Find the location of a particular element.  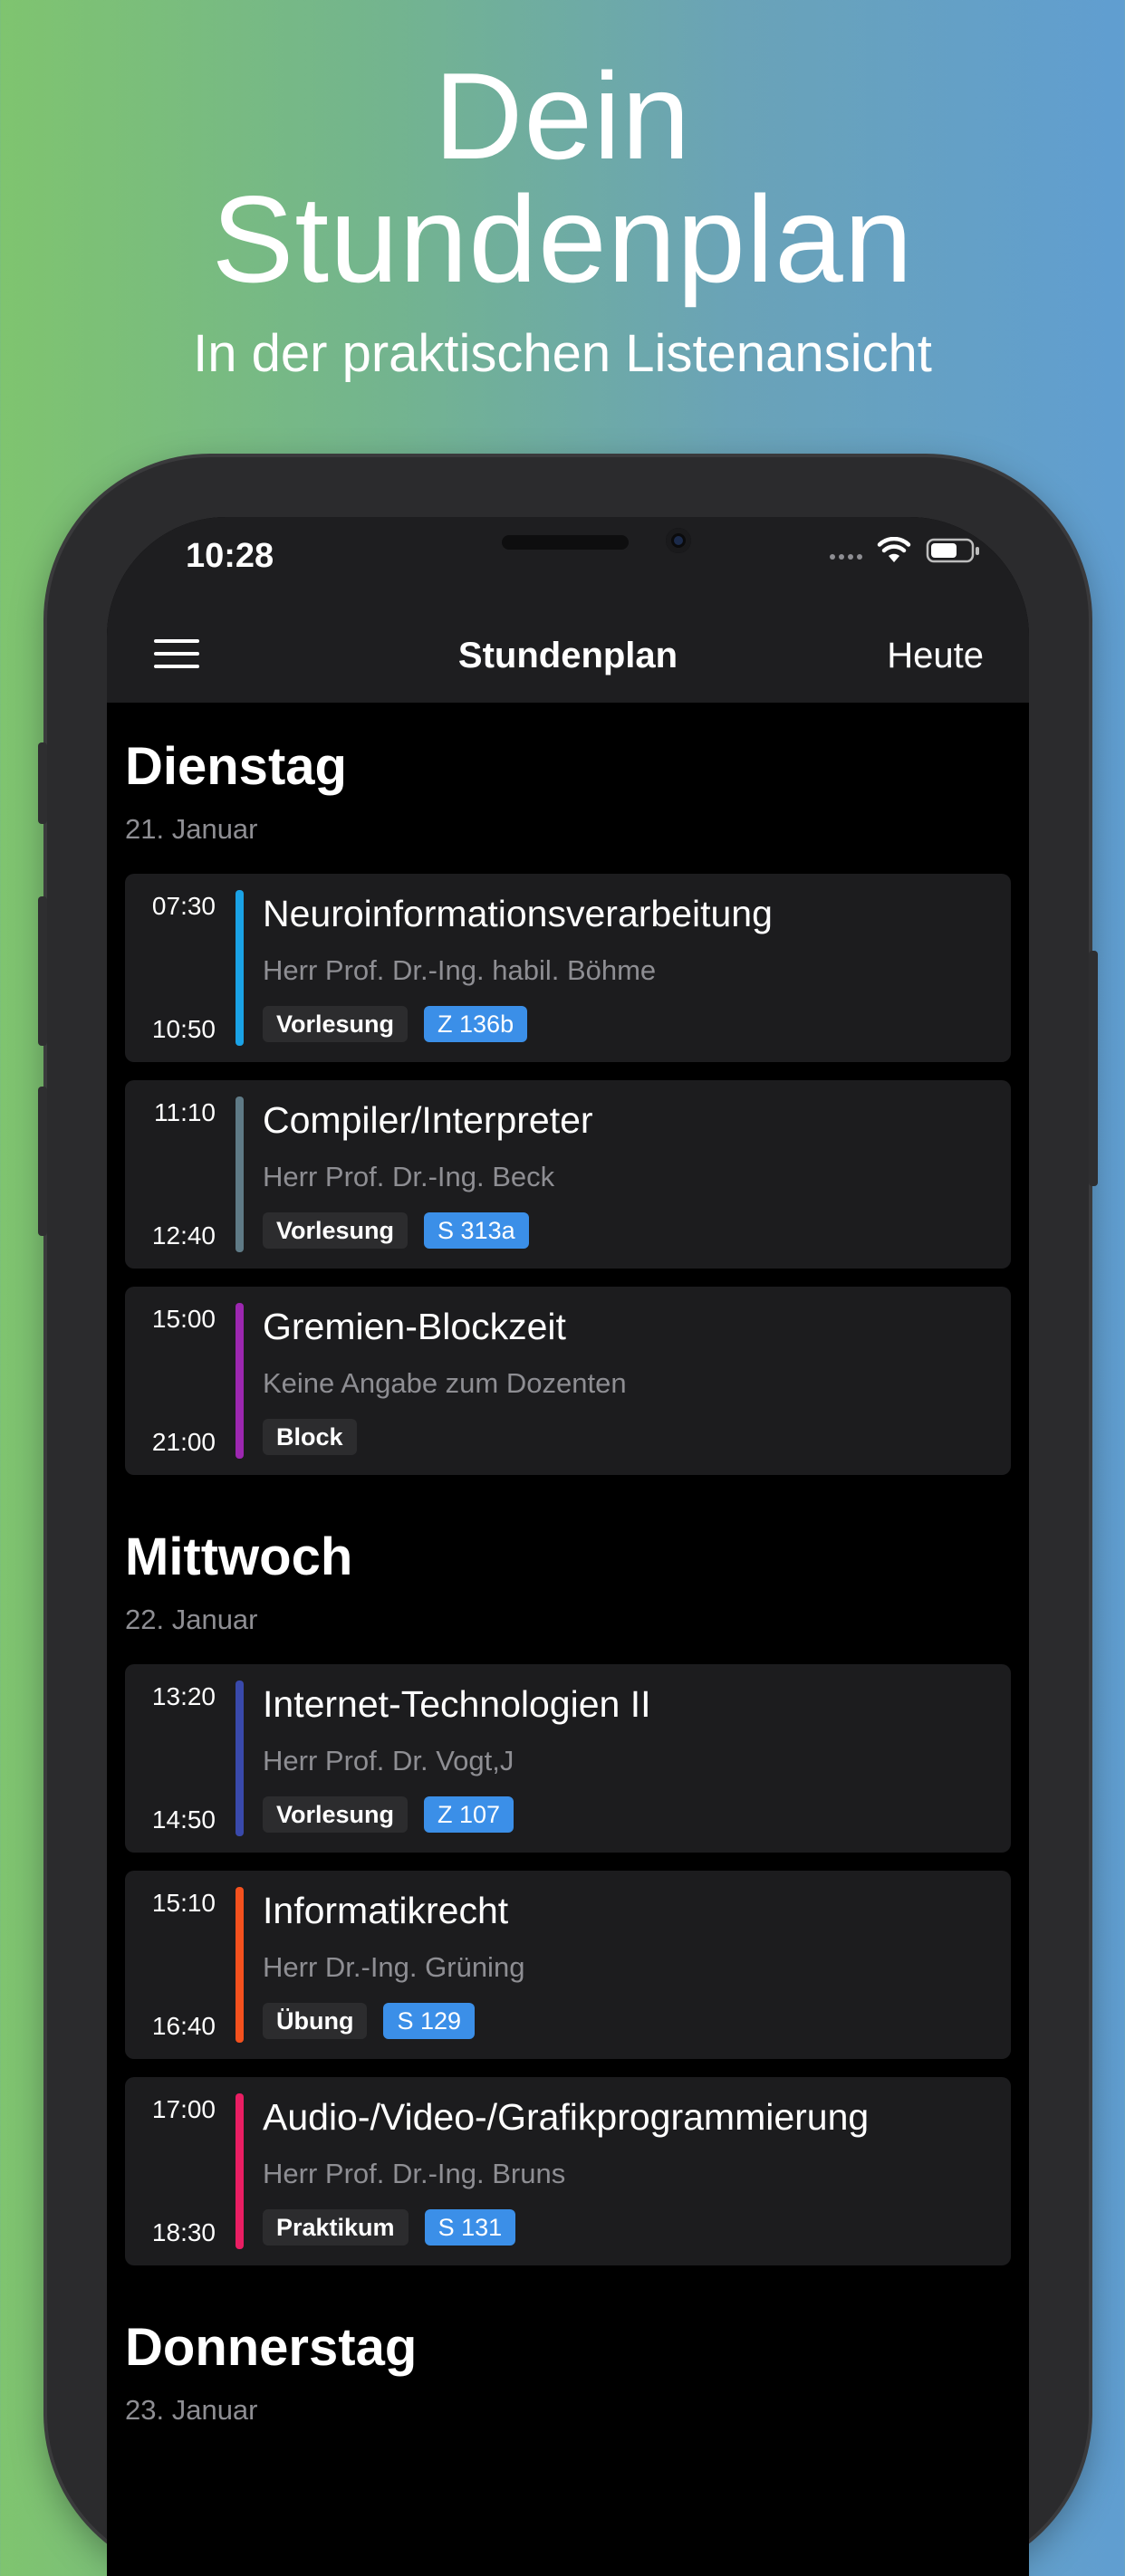

room-badge: S 313a is located at coordinates (477, 1230).